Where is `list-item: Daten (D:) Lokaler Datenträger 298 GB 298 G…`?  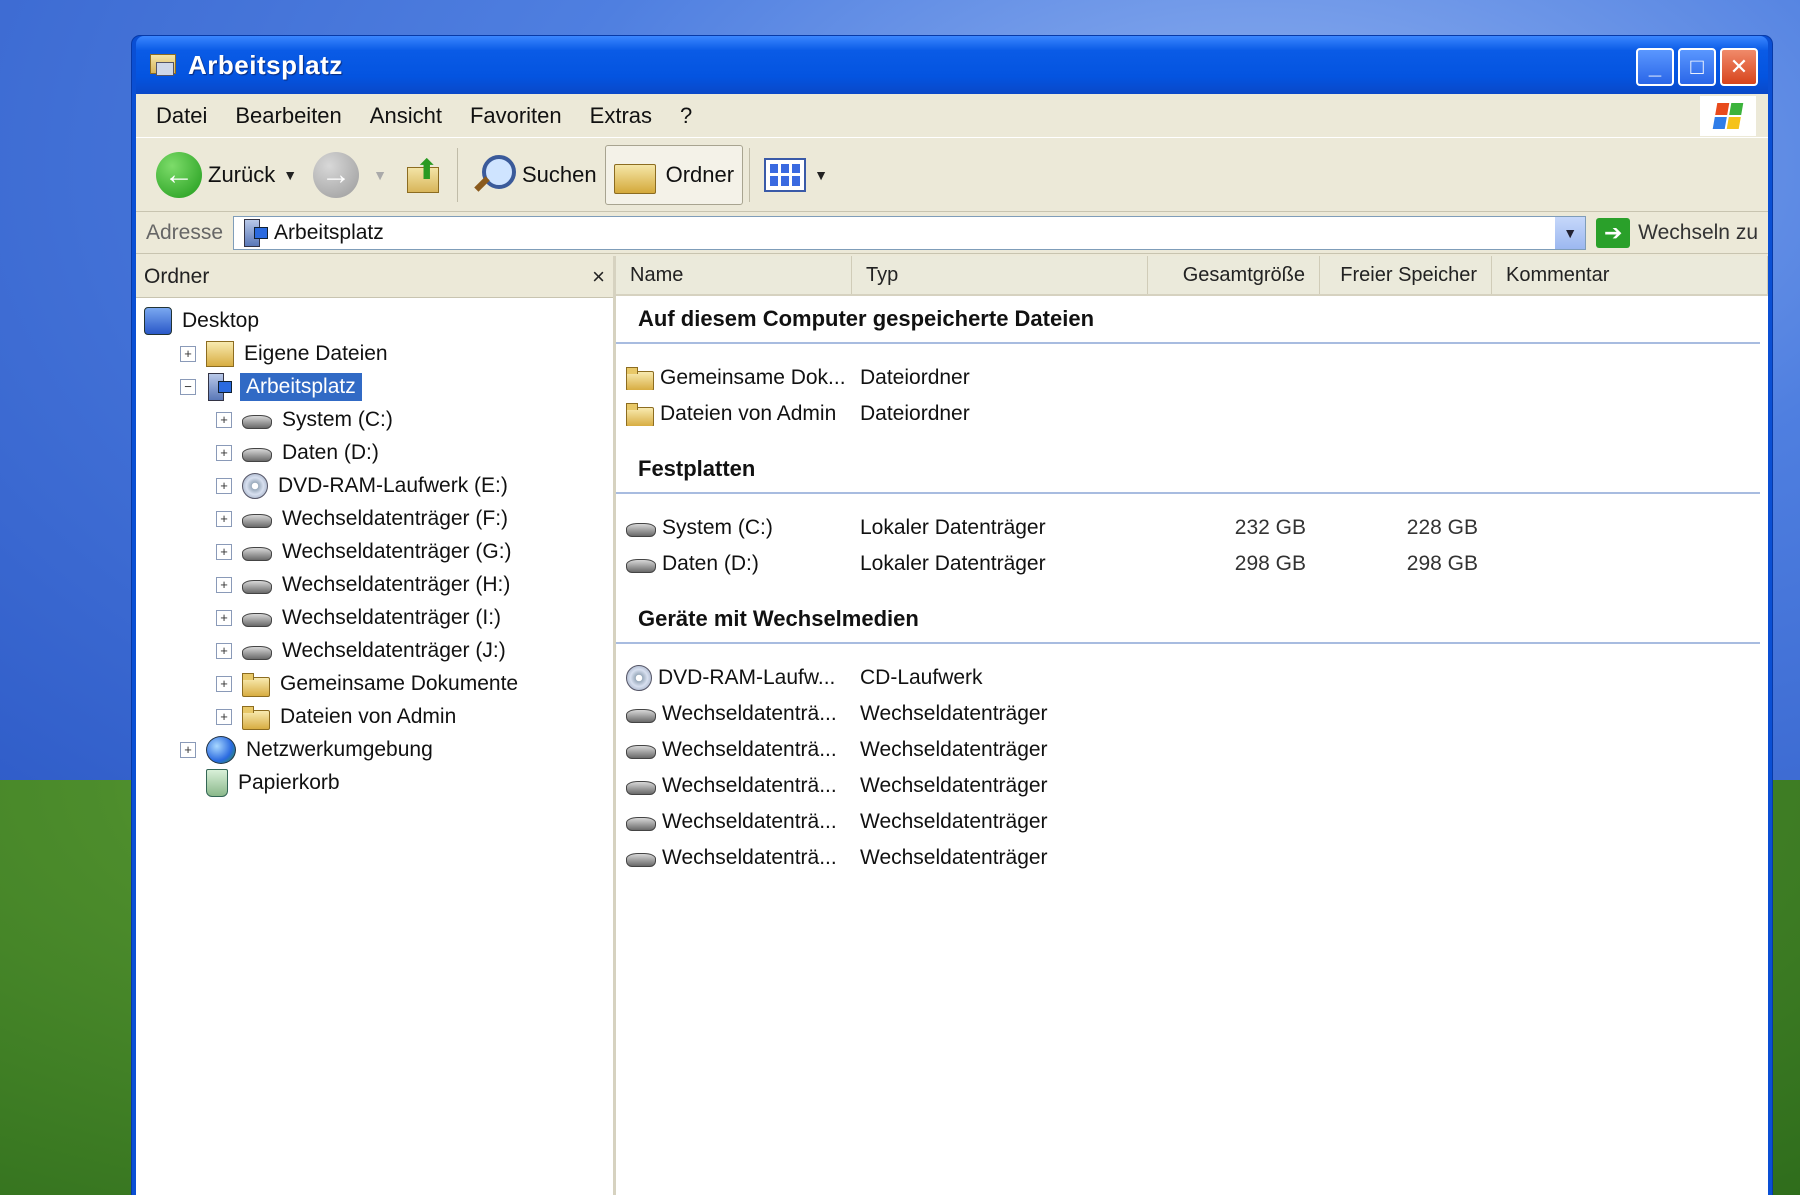 list-item: Daten (D:) Lokaler Datenträger 298 GB 298 G… is located at coordinates (1192, 564).